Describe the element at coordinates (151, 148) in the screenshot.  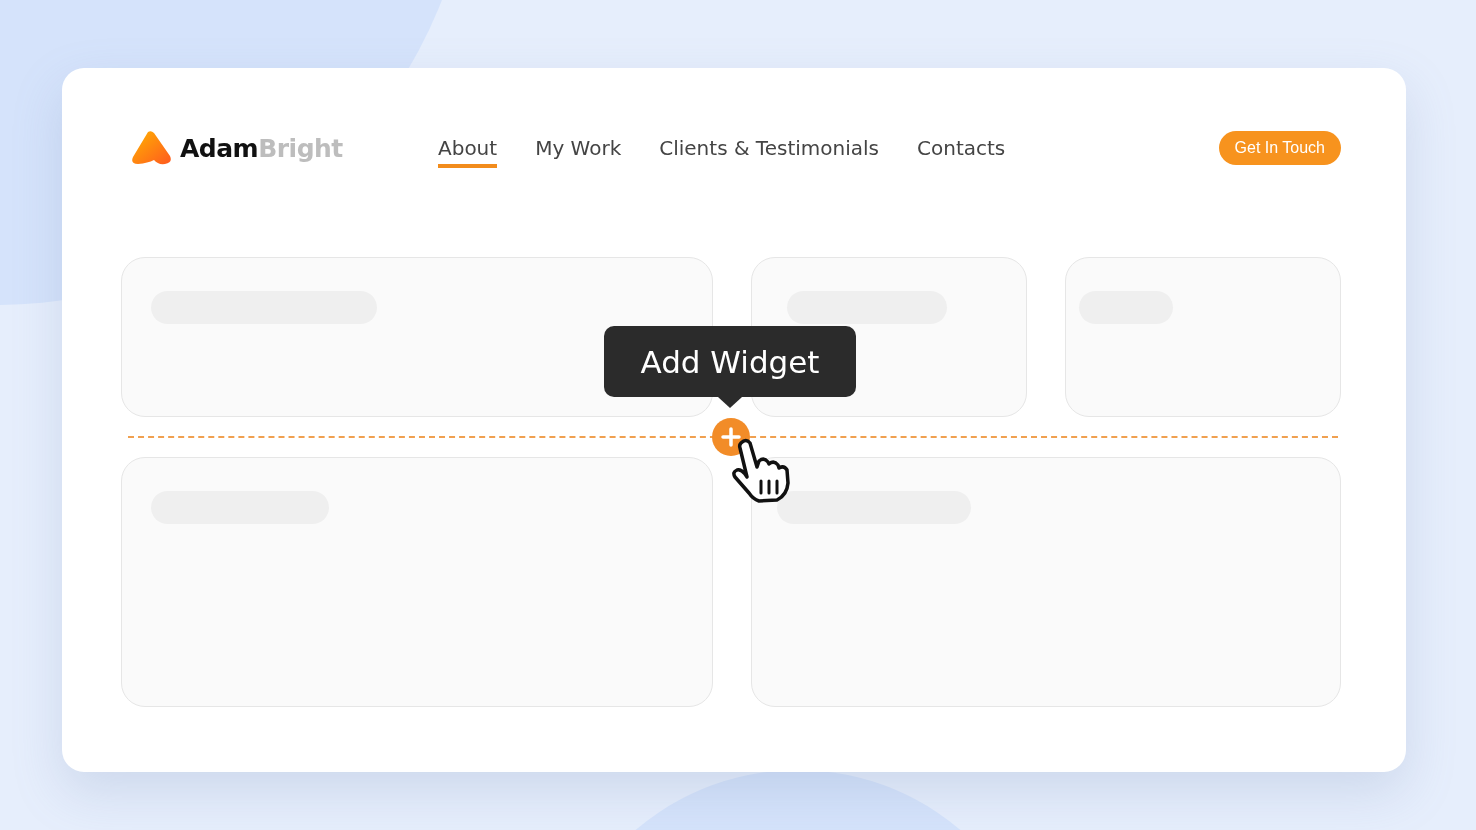
I see `logo-icon` at that location.